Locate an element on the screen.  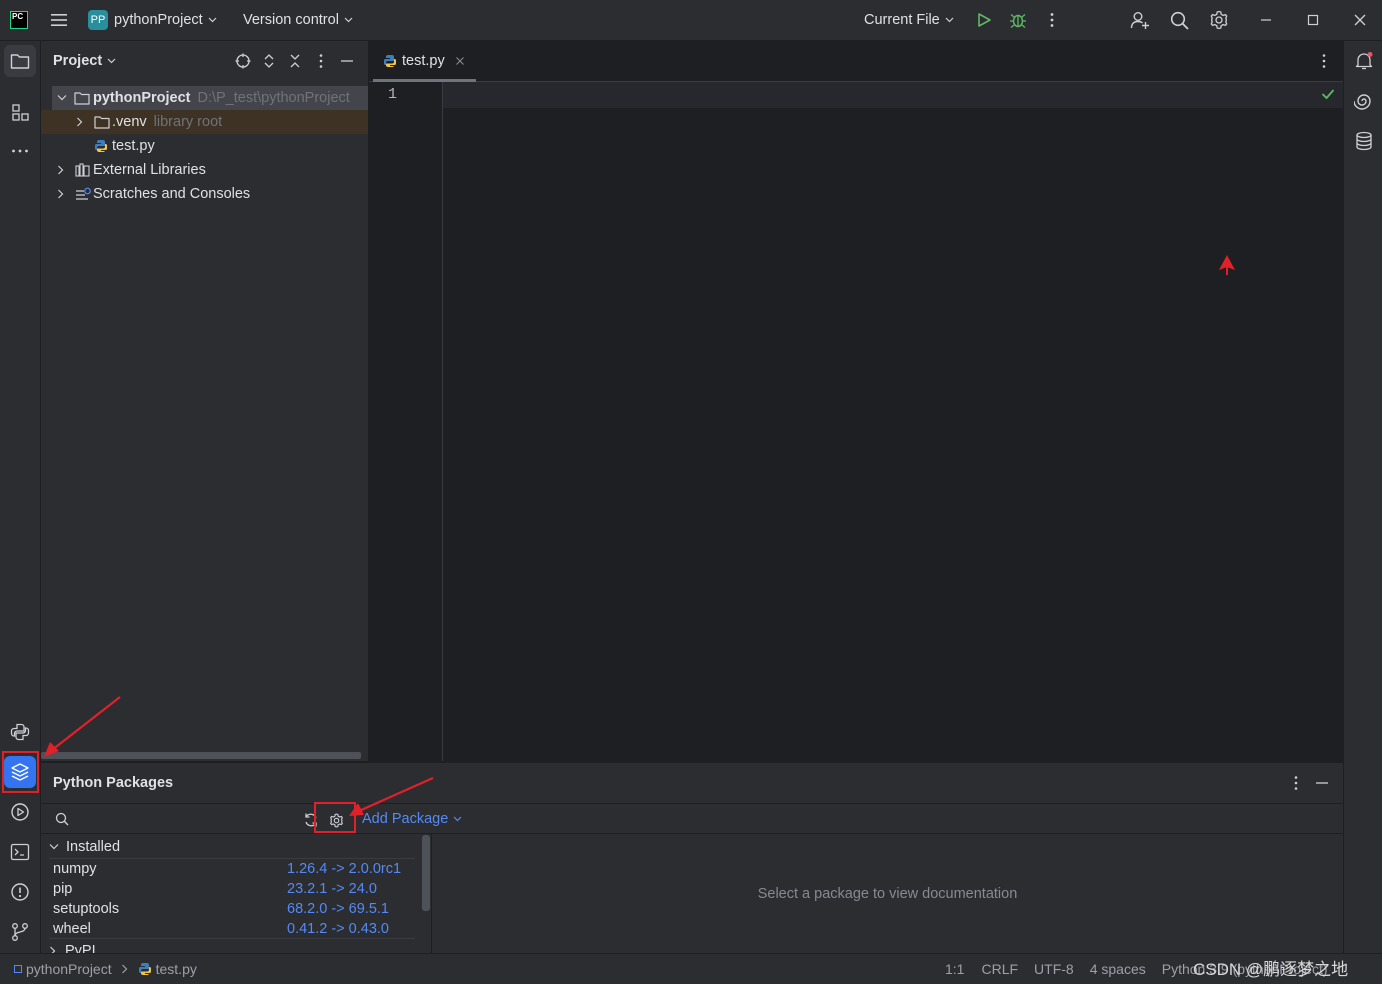
caret-position: 1:1 is located at coordinates (954, 969).